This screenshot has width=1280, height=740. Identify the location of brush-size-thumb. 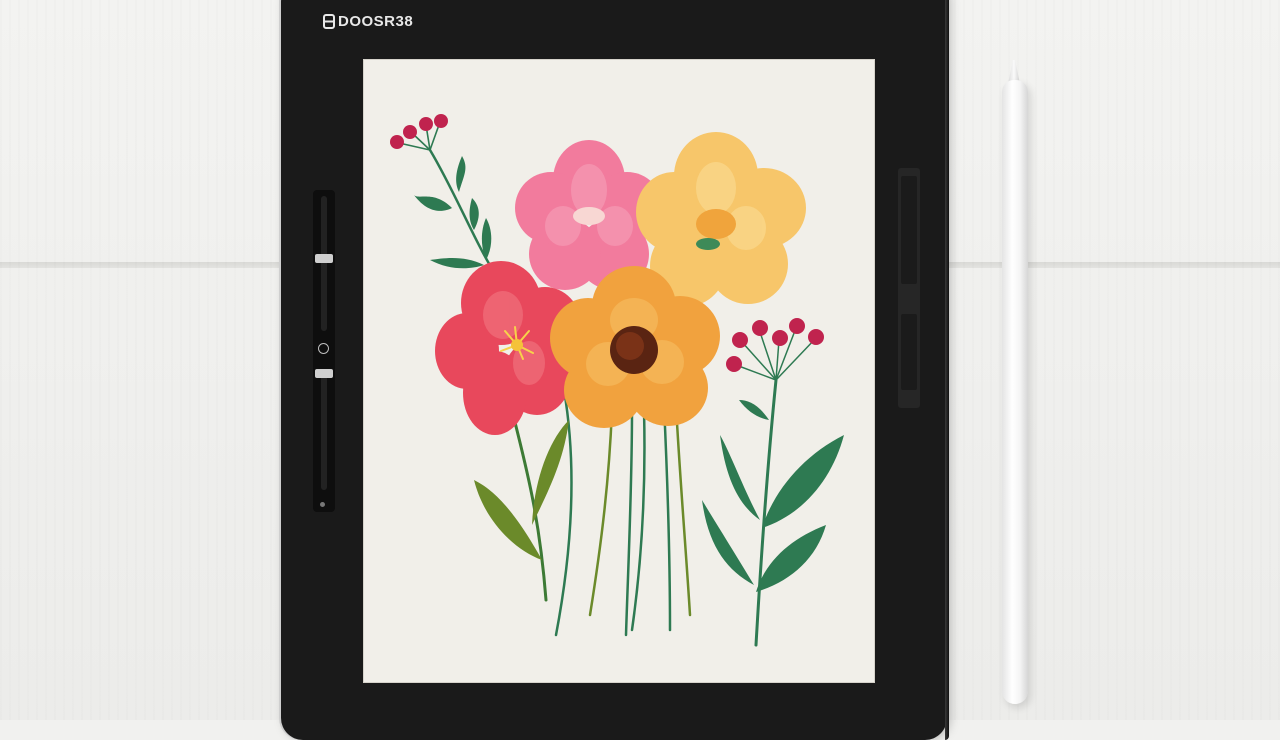
(324, 258).